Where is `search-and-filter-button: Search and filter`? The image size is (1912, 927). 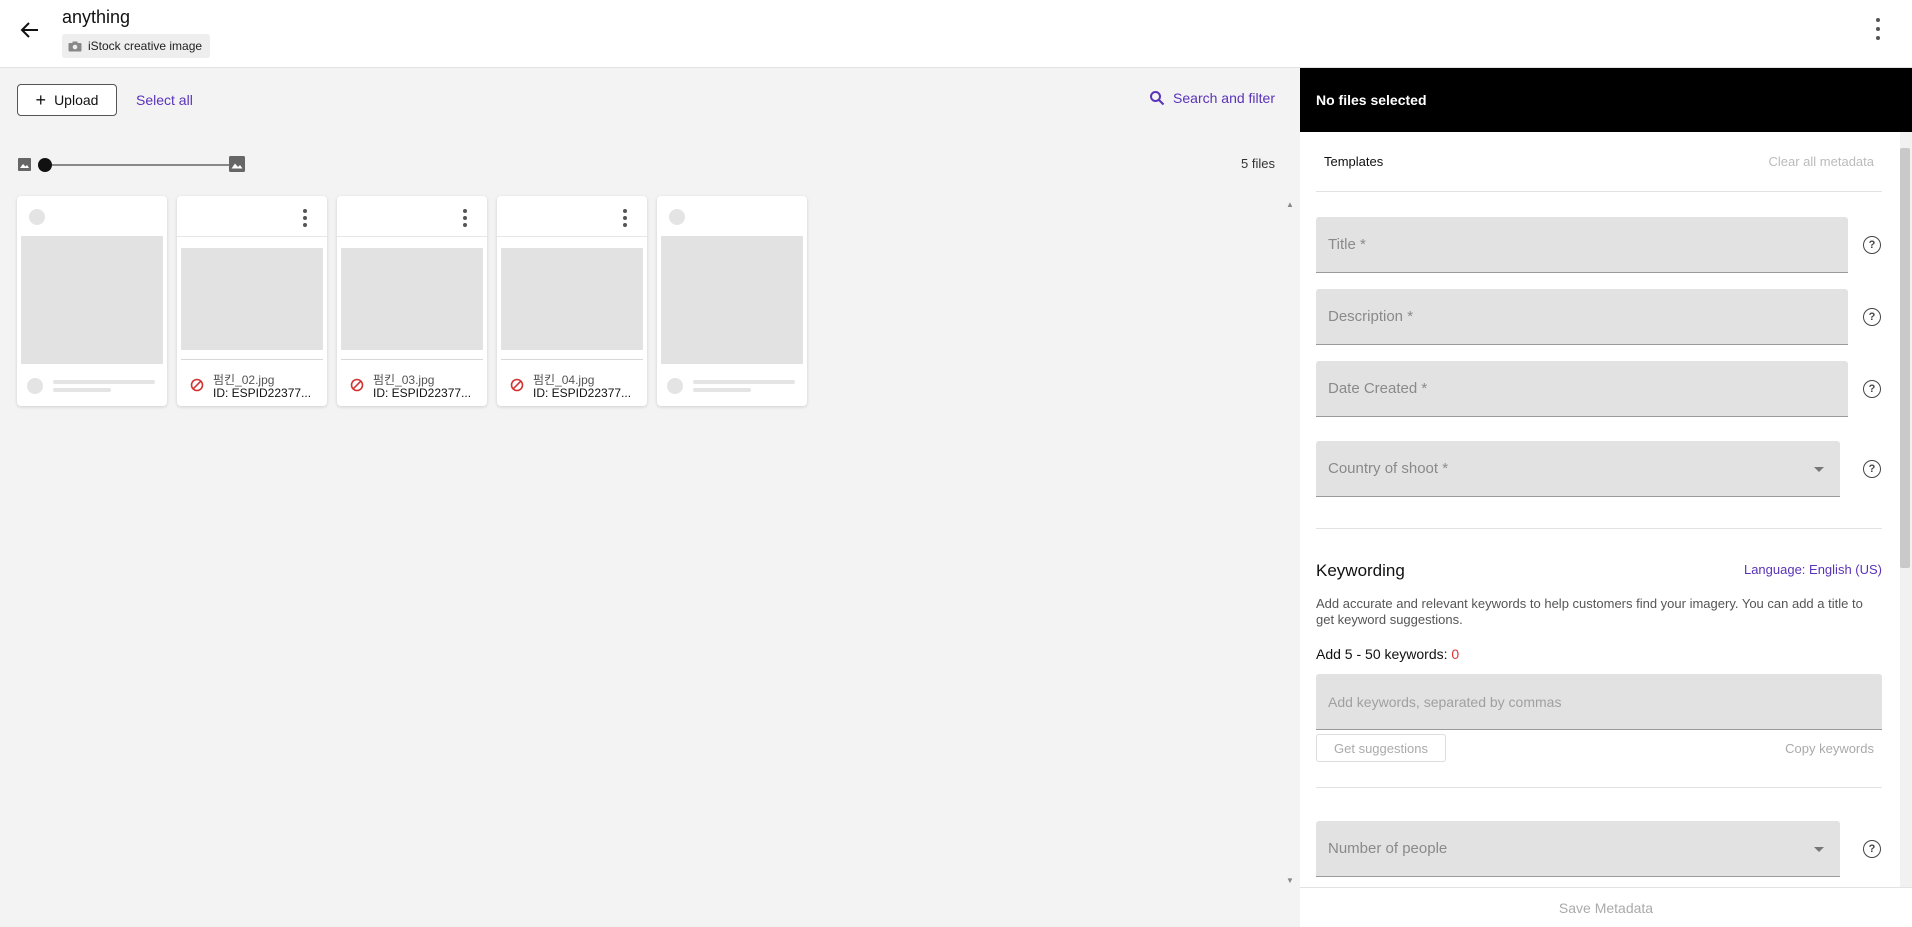 search-and-filter-button: Search and filter is located at coordinates (1212, 98).